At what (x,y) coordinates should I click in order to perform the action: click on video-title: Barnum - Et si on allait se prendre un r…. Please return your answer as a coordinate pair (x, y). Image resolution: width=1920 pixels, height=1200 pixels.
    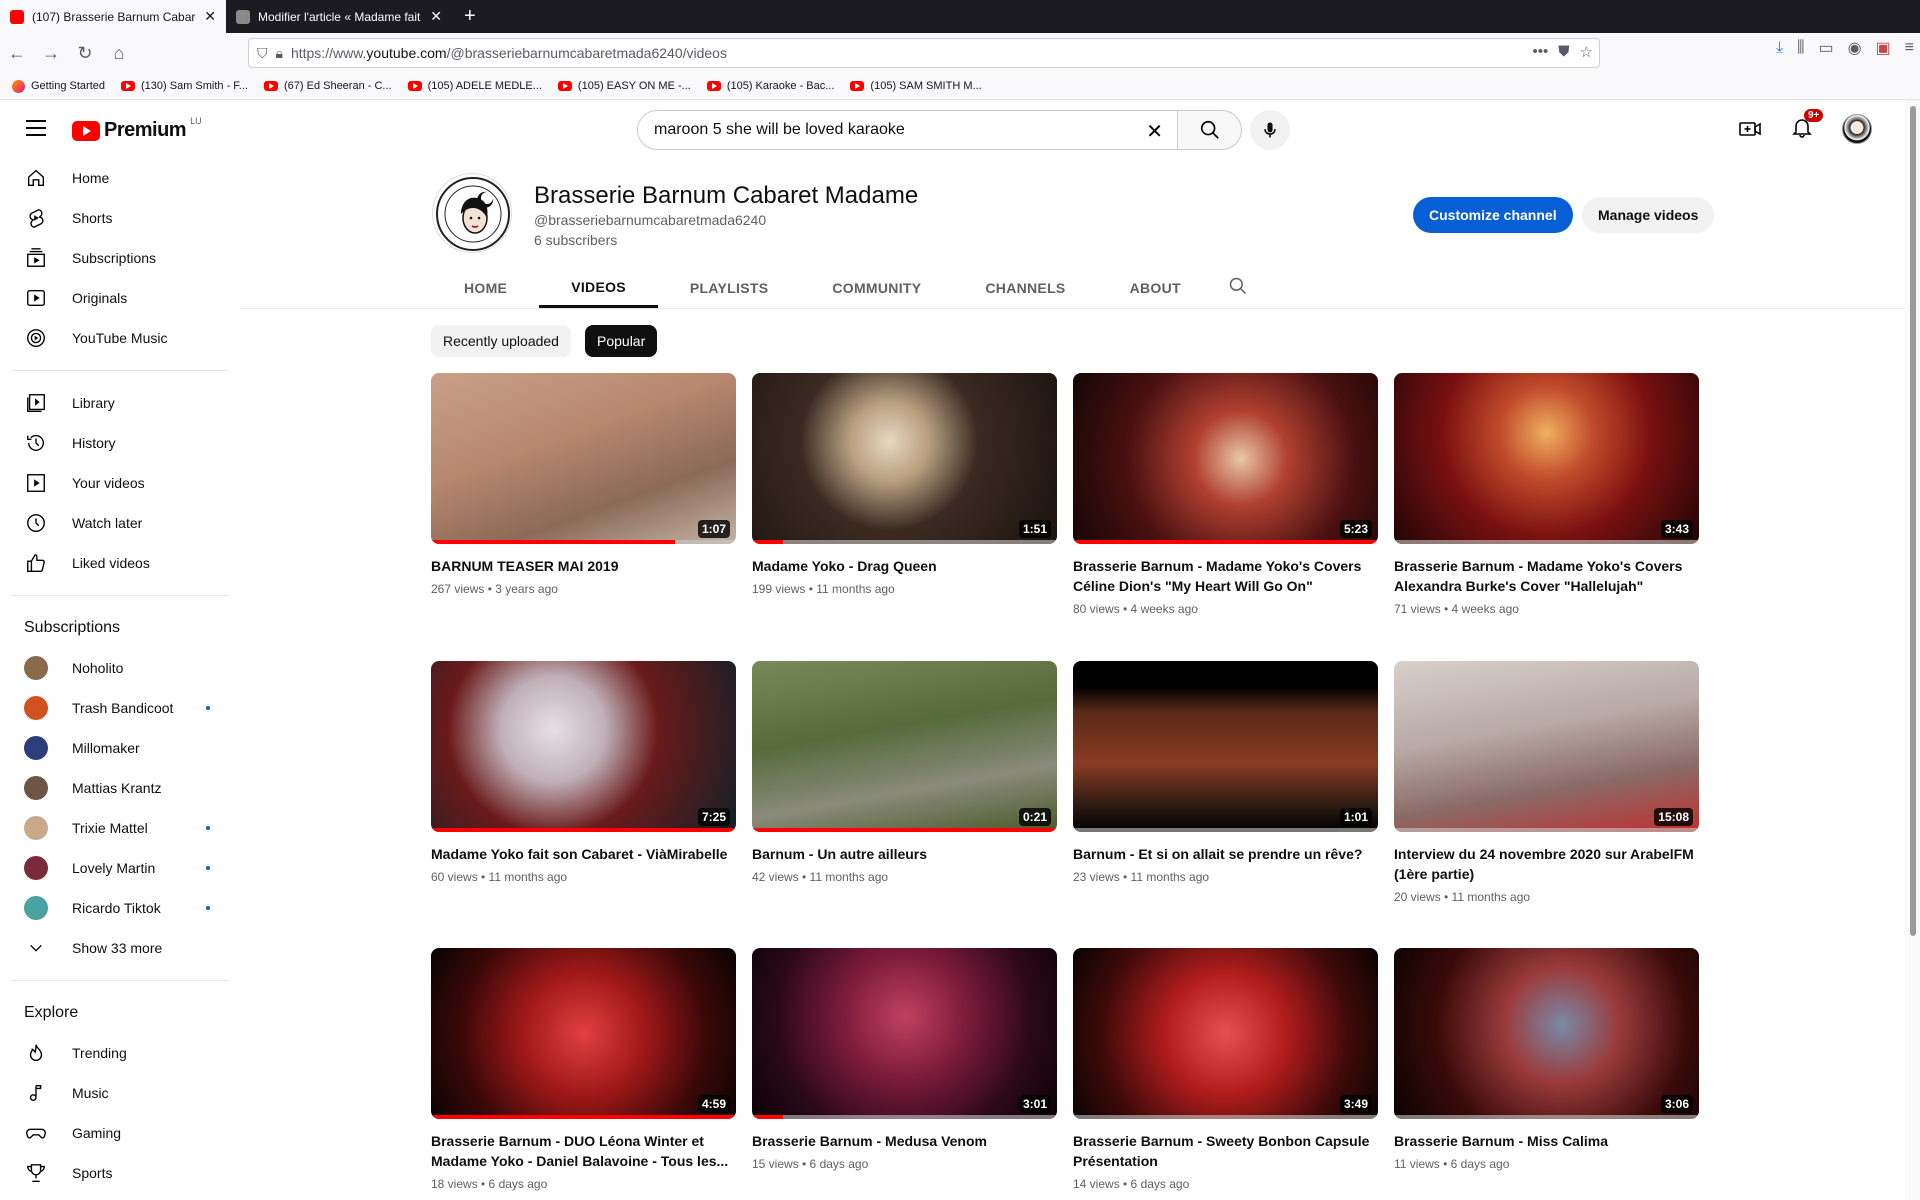
    Looking at the image, I should click on (1225, 854).